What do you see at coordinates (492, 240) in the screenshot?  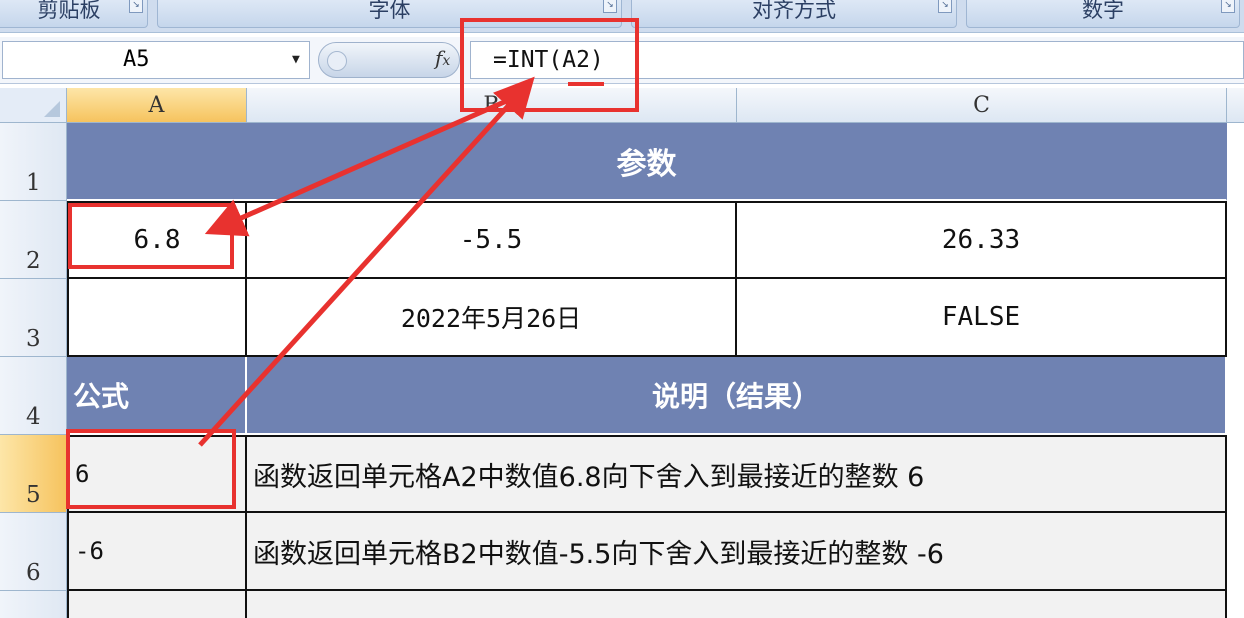 I see `cell-b2: -5.5` at bounding box center [492, 240].